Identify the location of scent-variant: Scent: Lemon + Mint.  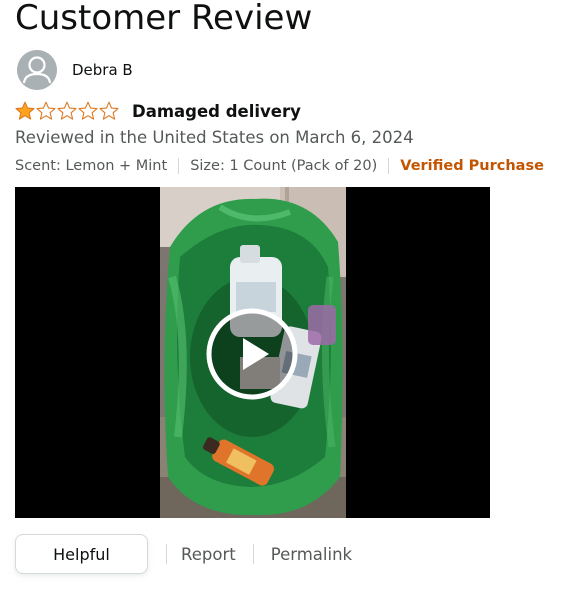
(91, 166).